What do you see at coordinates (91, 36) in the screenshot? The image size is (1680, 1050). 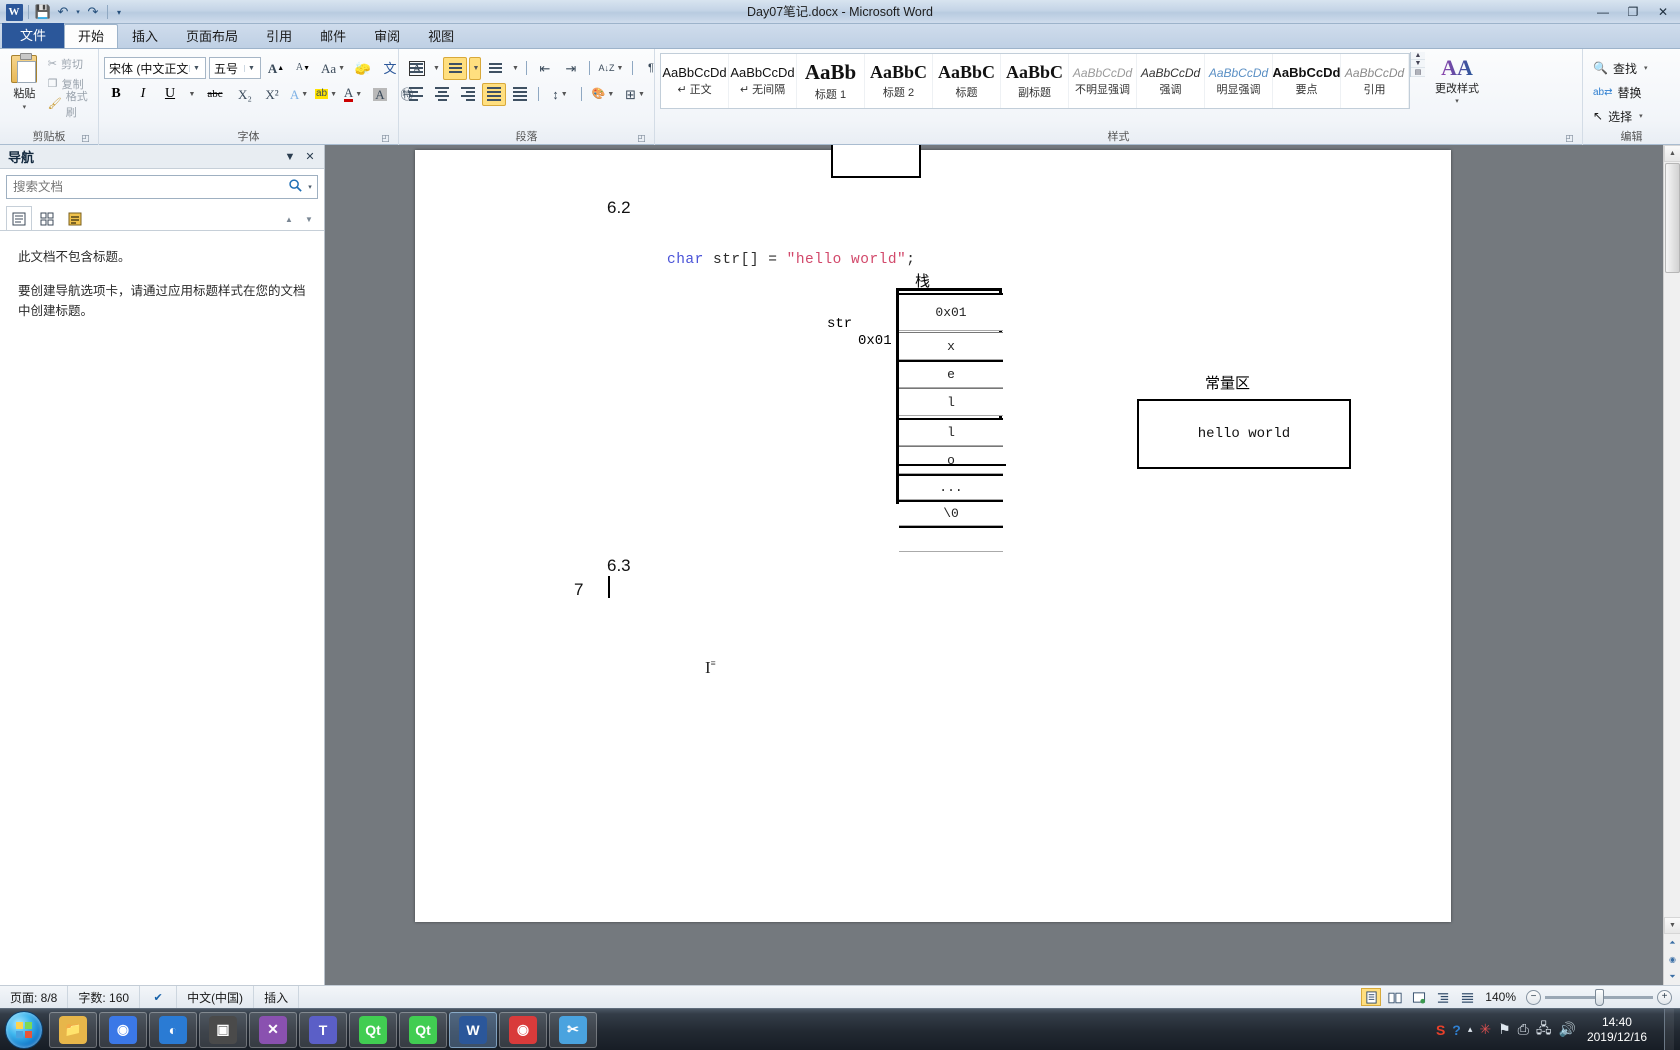 I see `tab-home: 开始` at bounding box center [91, 36].